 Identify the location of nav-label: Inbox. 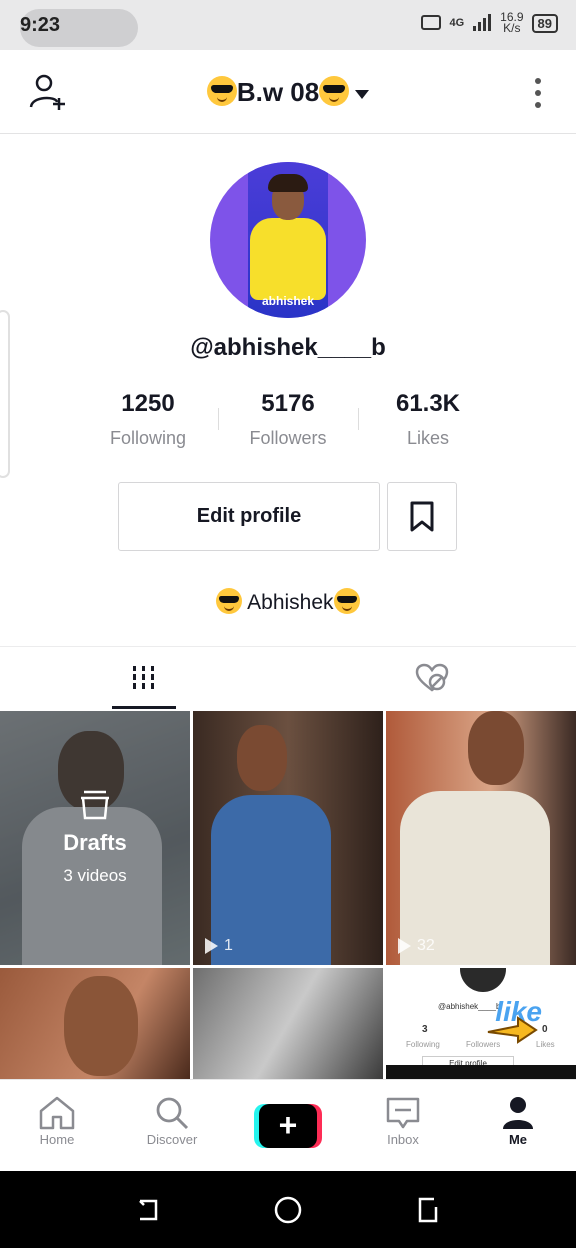
(403, 1139).